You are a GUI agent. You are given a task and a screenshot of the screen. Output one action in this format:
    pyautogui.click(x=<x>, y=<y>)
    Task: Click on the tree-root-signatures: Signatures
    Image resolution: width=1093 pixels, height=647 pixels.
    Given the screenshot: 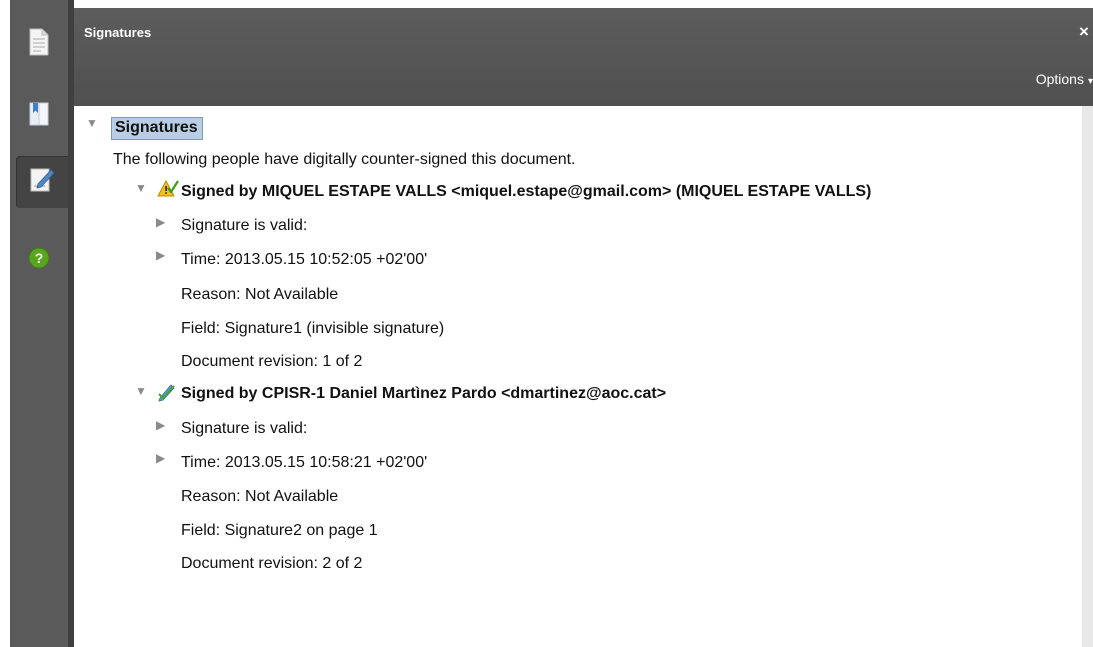 What is the action you would take?
    pyautogui.click(x=157, y=128)
    